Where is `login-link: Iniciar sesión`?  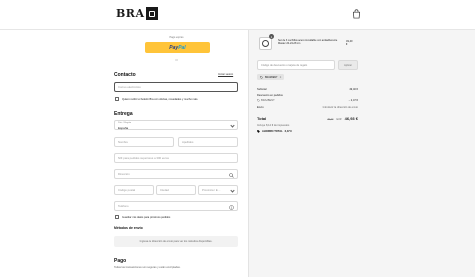 login-link: Iniciar sesión is located at coordinates (225, 74).